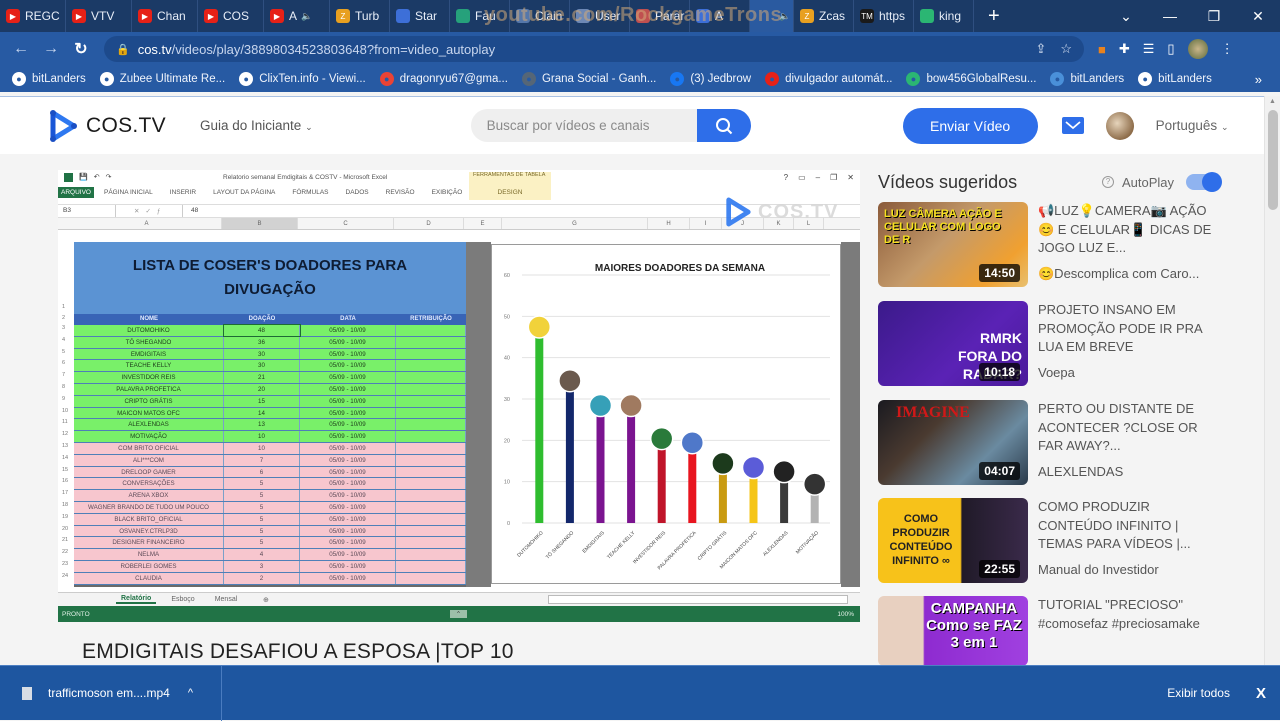 The image size is (1280, 721). I want to click on excel-row-number: 18, so click(65, 505).